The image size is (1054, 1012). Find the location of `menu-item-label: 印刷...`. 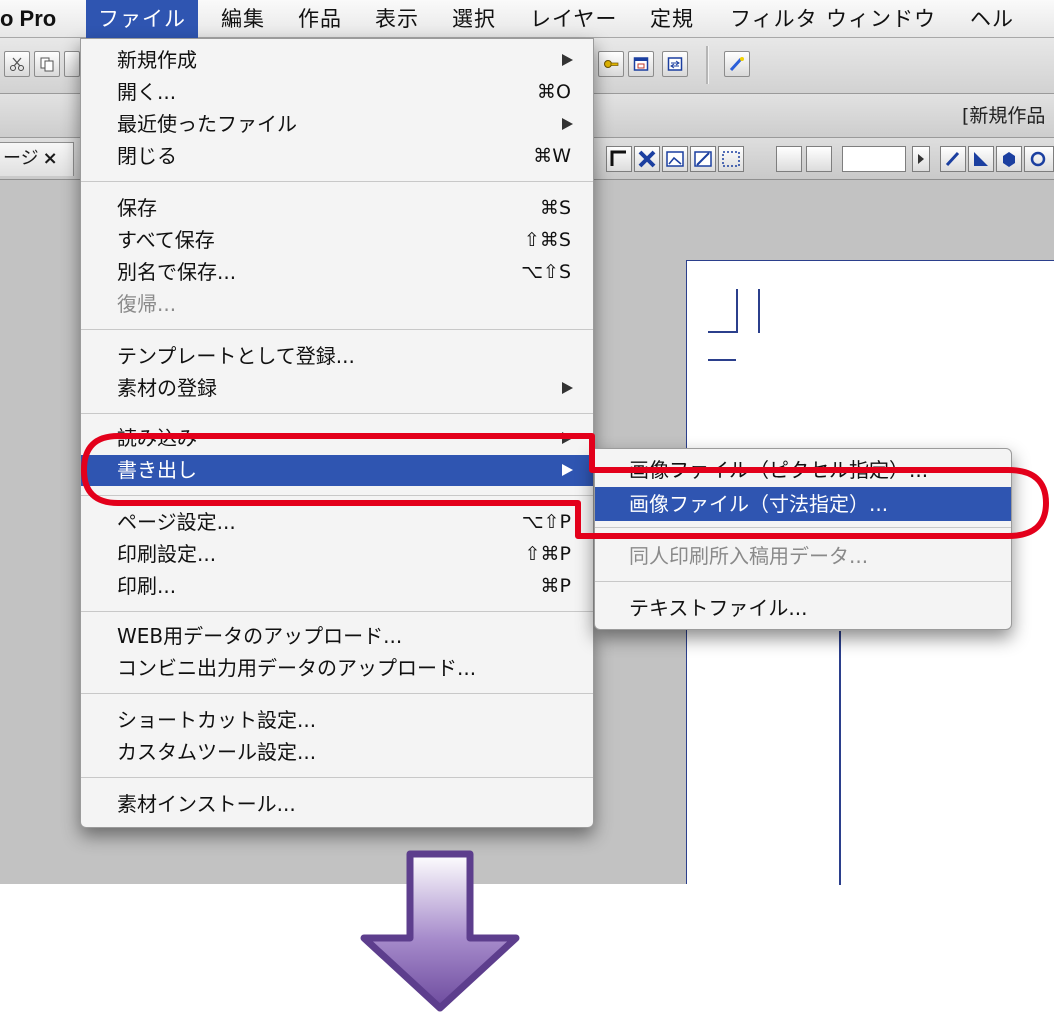

menu-item-label: 印刷... is located at coordinates (147, 586).